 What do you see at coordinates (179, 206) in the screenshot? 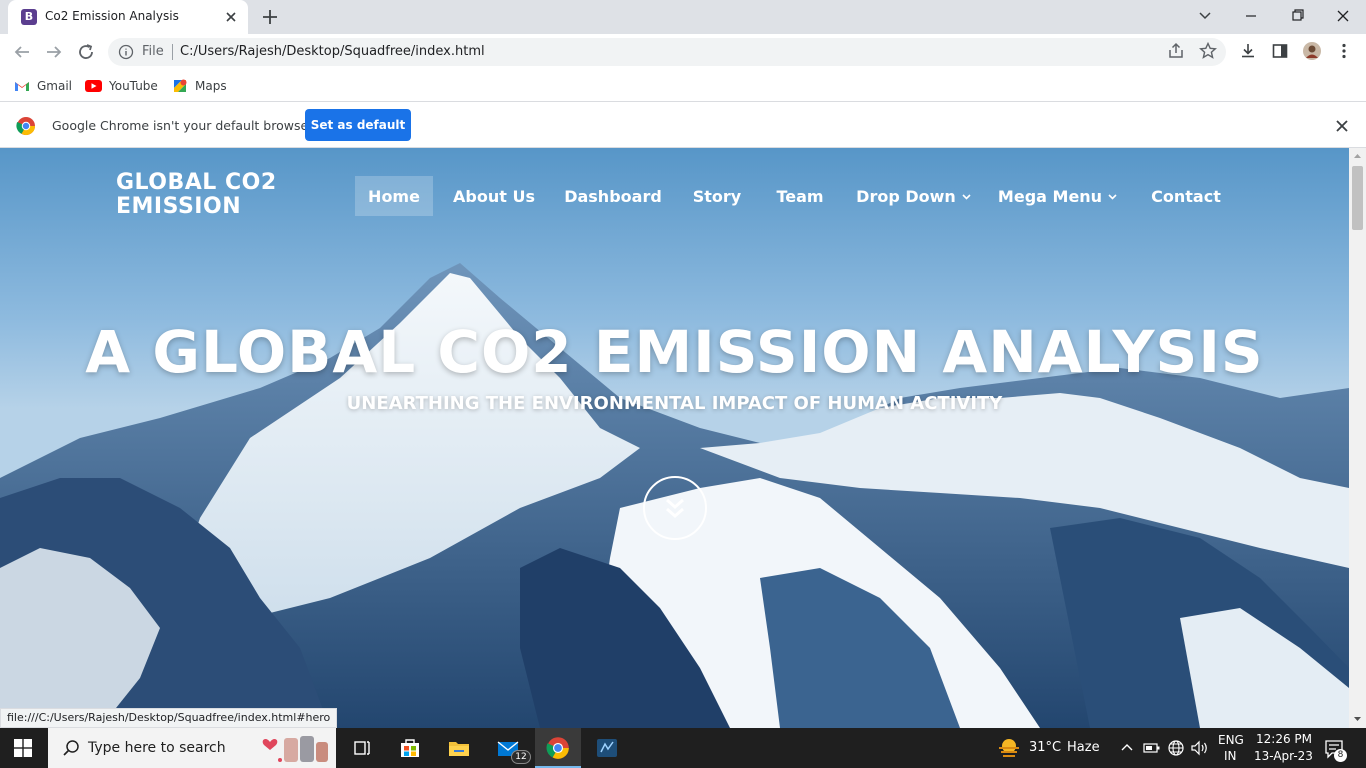
I see `brand-line2: EMISSION` at bounding box center [179, 206].